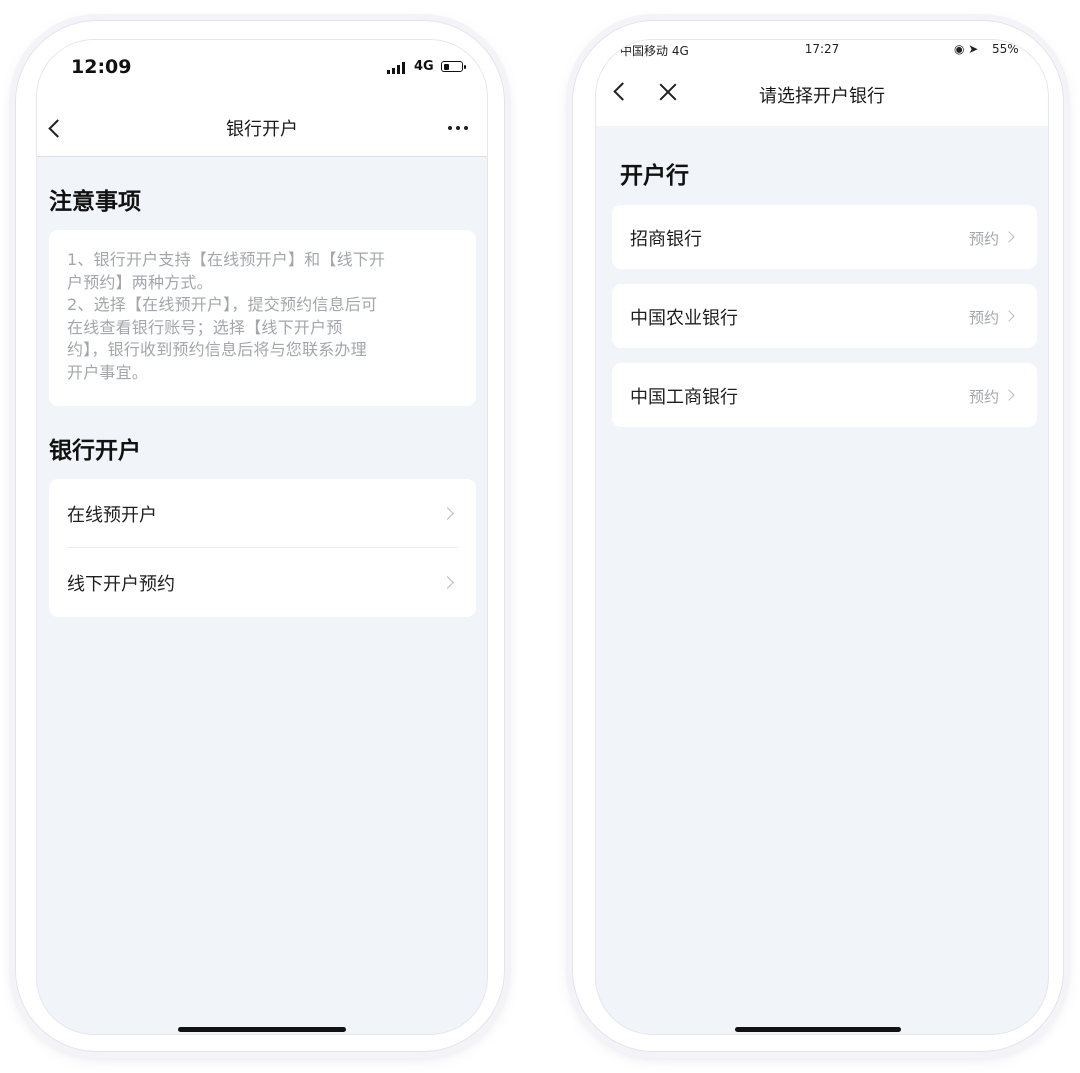  What do you see at coordinates (108, 372) in the screenshot?
I see `notice-line: 开户事宜。` at bounding box center [108, 372].